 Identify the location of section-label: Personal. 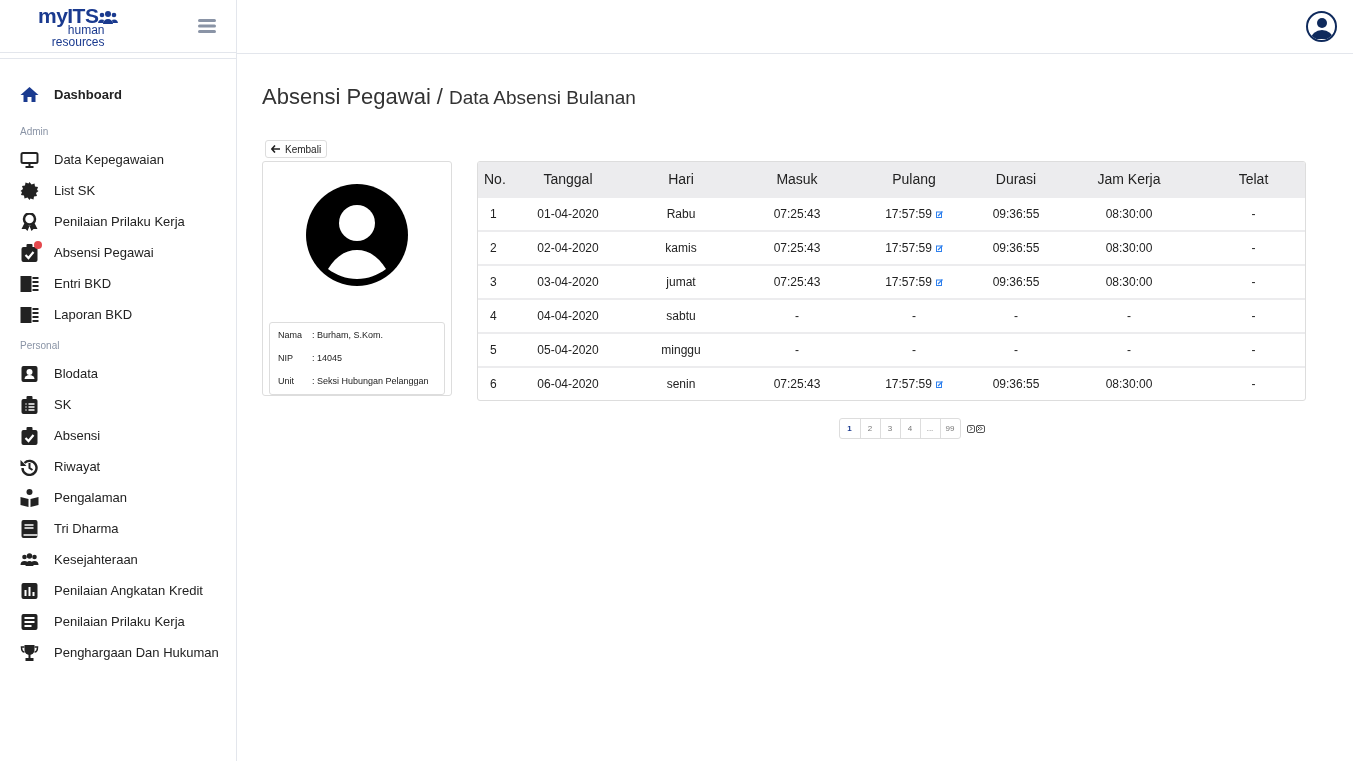
(40, 345).